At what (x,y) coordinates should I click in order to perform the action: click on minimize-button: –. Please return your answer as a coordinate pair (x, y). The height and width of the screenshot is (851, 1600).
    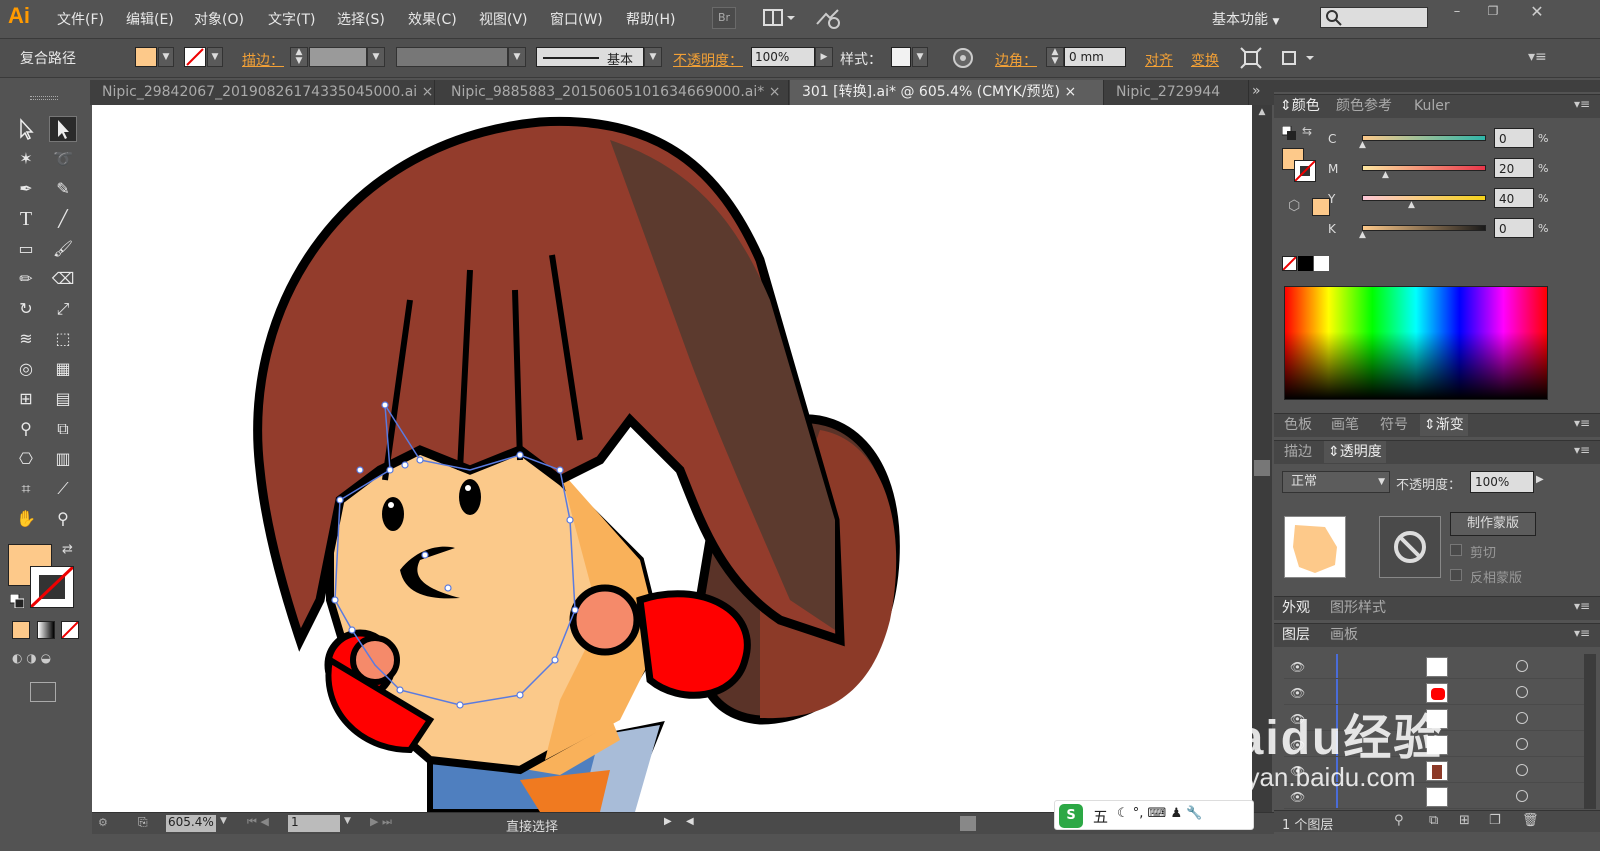
    Looking at the image, I should click on (1457, 12).